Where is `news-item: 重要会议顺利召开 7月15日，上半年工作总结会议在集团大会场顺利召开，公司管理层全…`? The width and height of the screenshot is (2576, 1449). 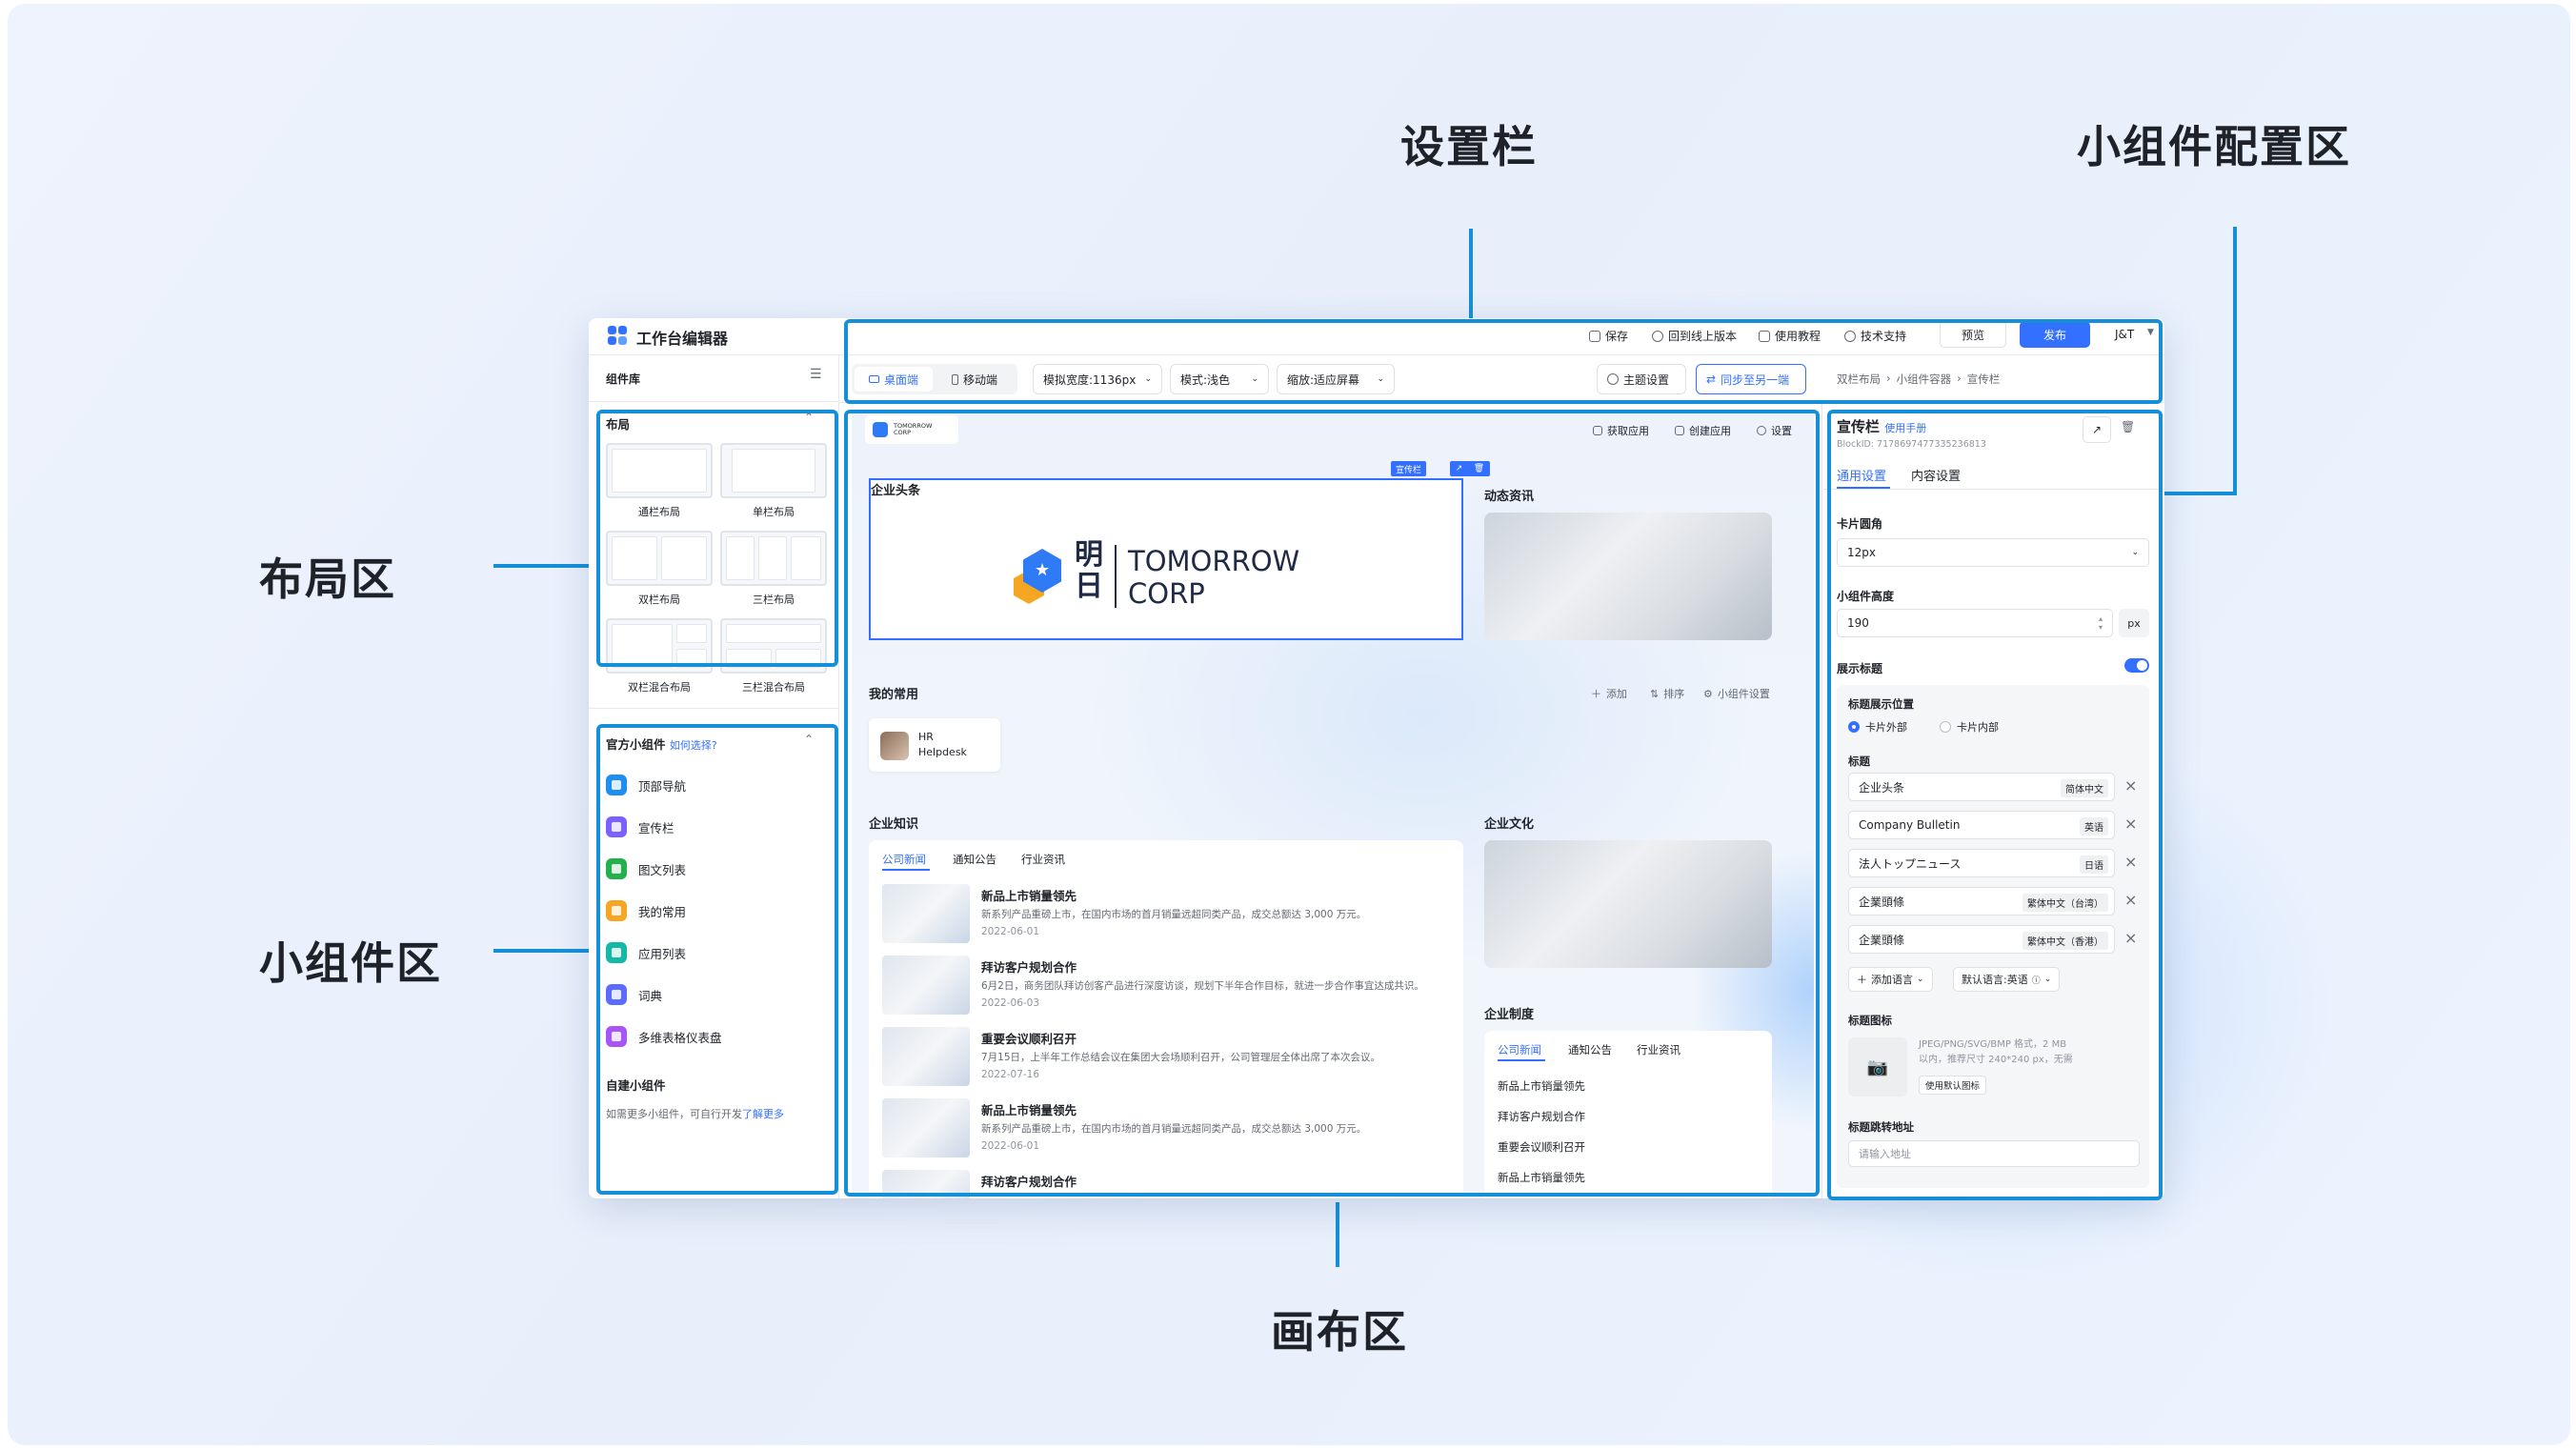 news-item: 重要会议顺利召开 7月15日，上半年工作总结会议在集团大会场顺利召开，公司管理层全… is located at coordinates (1168, 1059).